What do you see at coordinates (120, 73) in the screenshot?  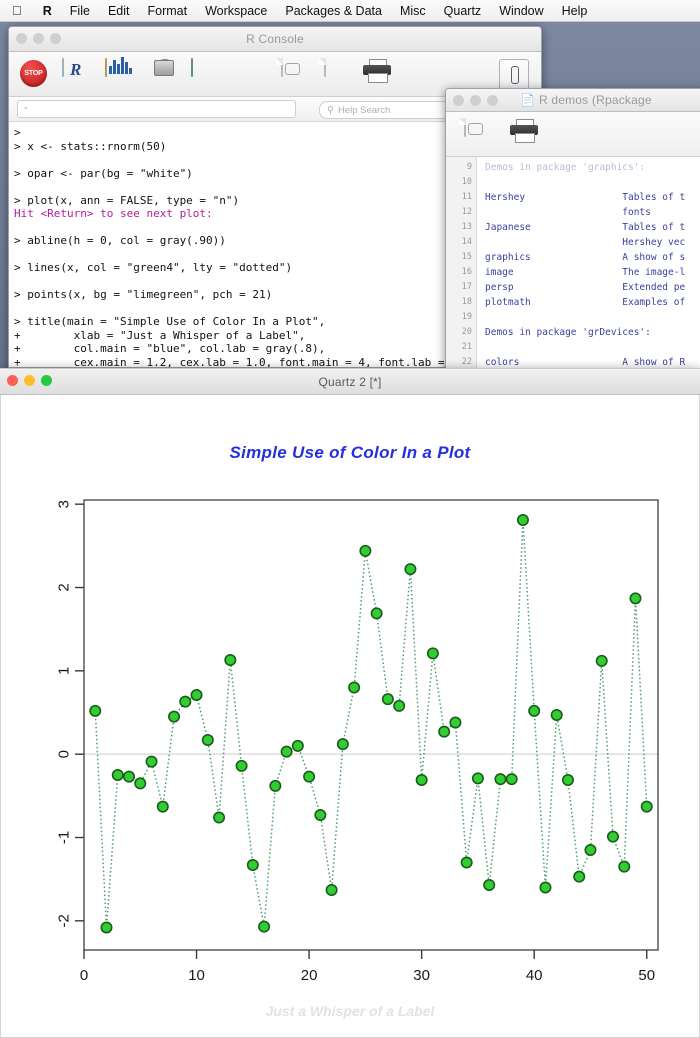 I see `histogram-icon` at bounding box center [120, 73].